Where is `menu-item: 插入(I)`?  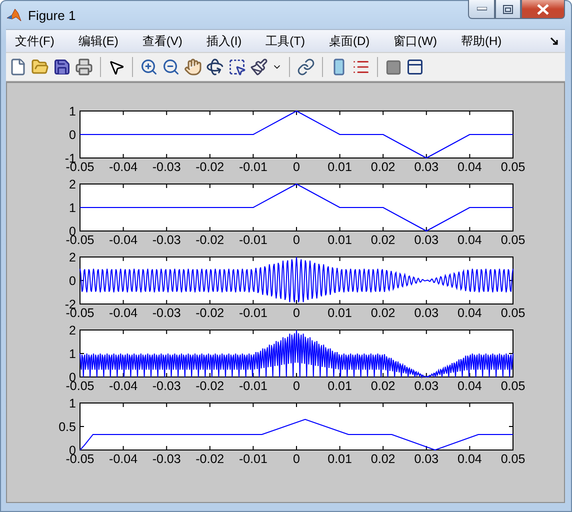 menu-item: 插入(I) is located at coordinates (227, 41).